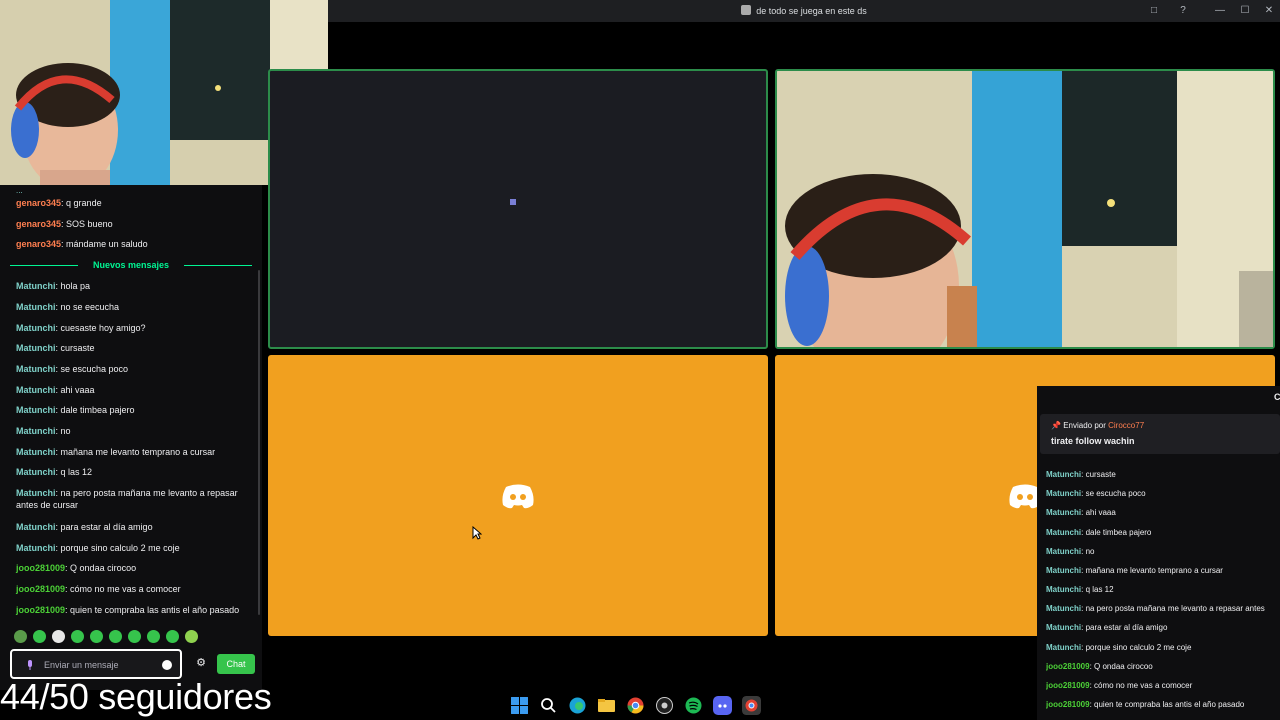  What do you see at coordinates (81, 328) in the screenshot?
I see `chat-message: Matunchi: cuesaste hoy amigo?` at bounding box center [81, 328].